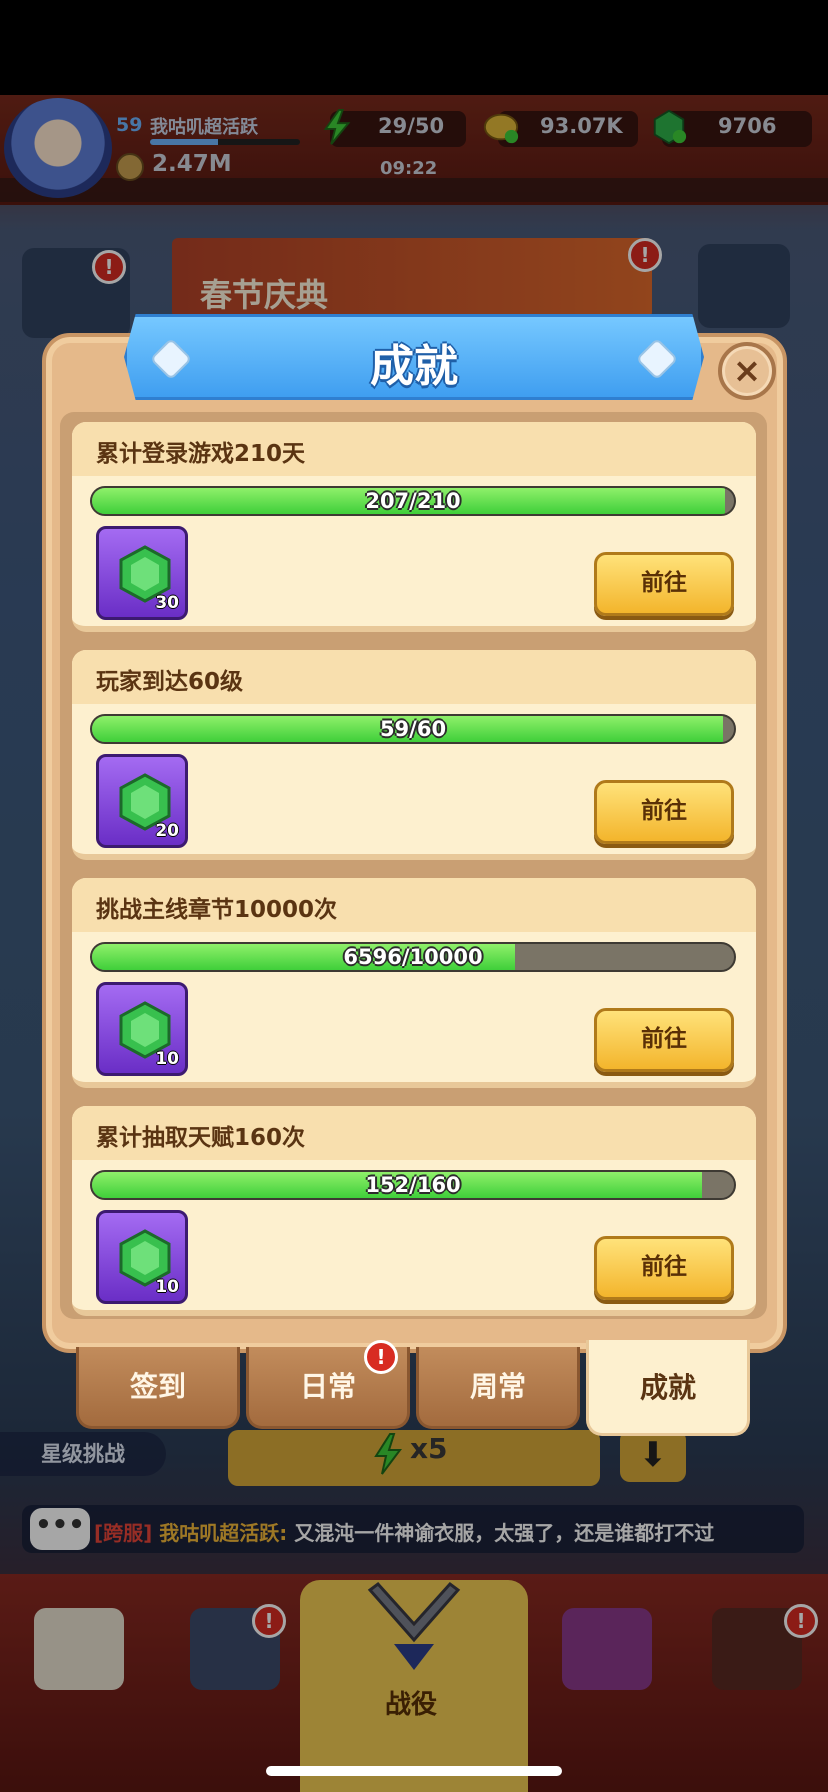 This screenshot has height=1792, width=828. Describe the element at coordinates (142, 573) in the screenshot. I see `reward-item: 30` at that location.